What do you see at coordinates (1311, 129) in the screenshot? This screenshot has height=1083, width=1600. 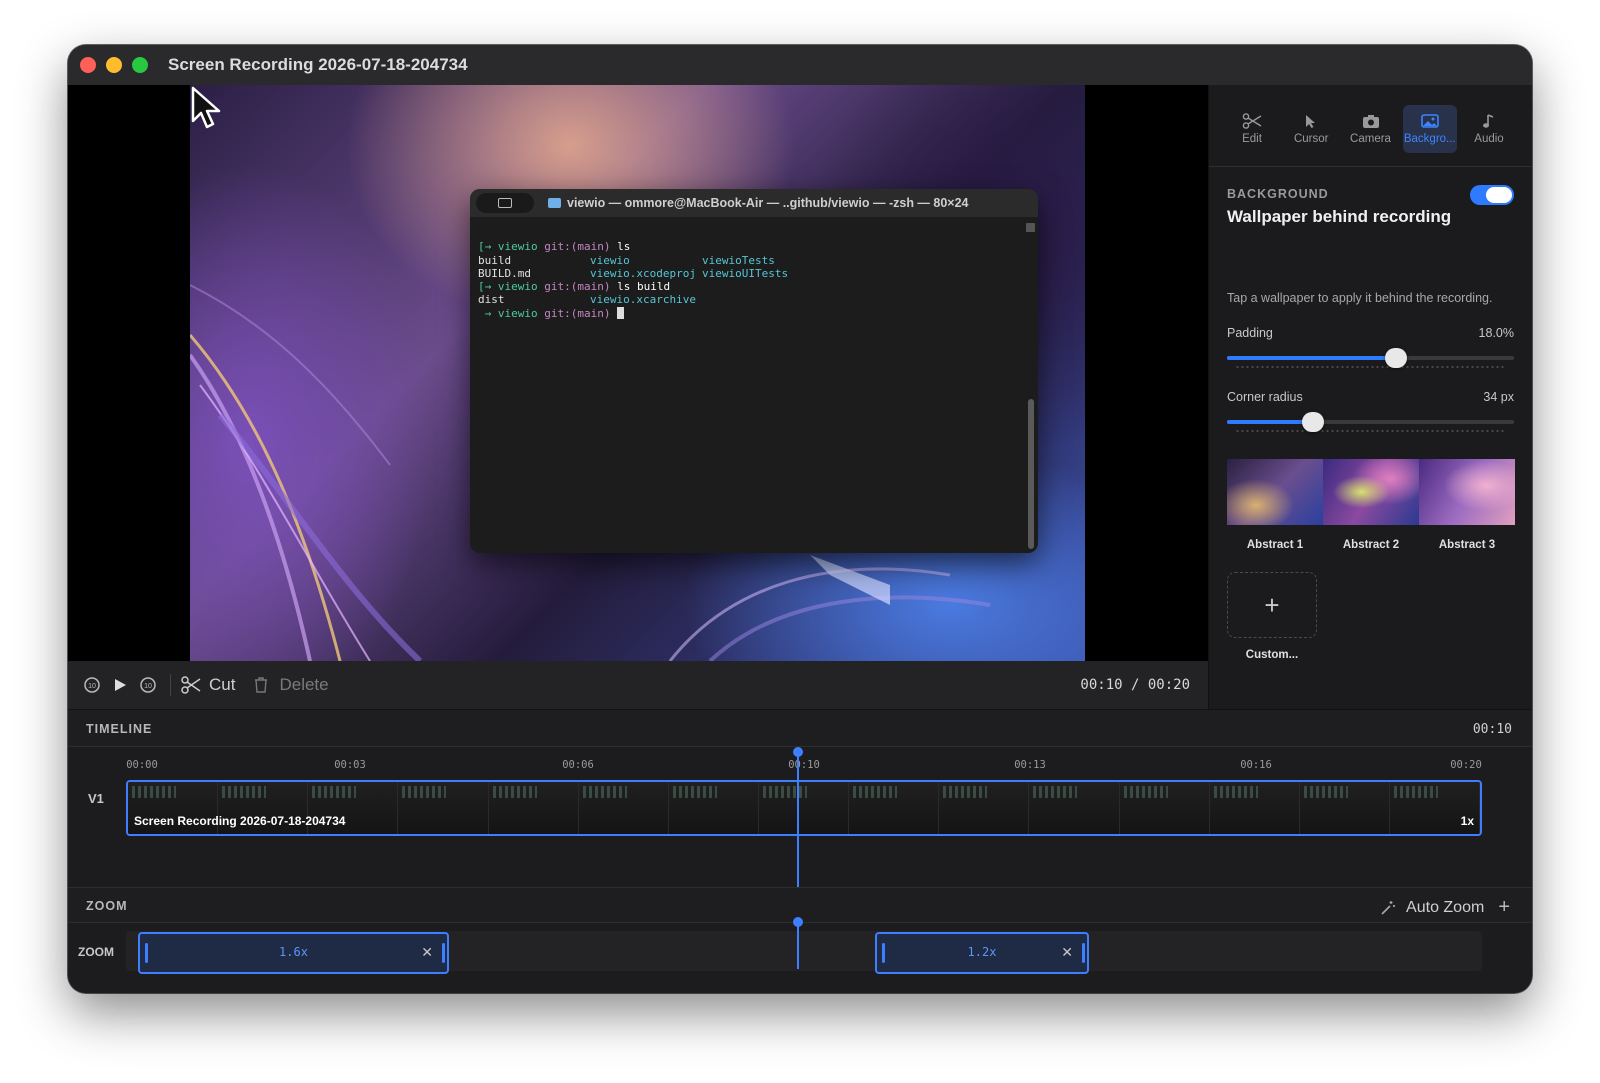 I see `tab-cursor: Cursor` at bounding box center [1311, 129].